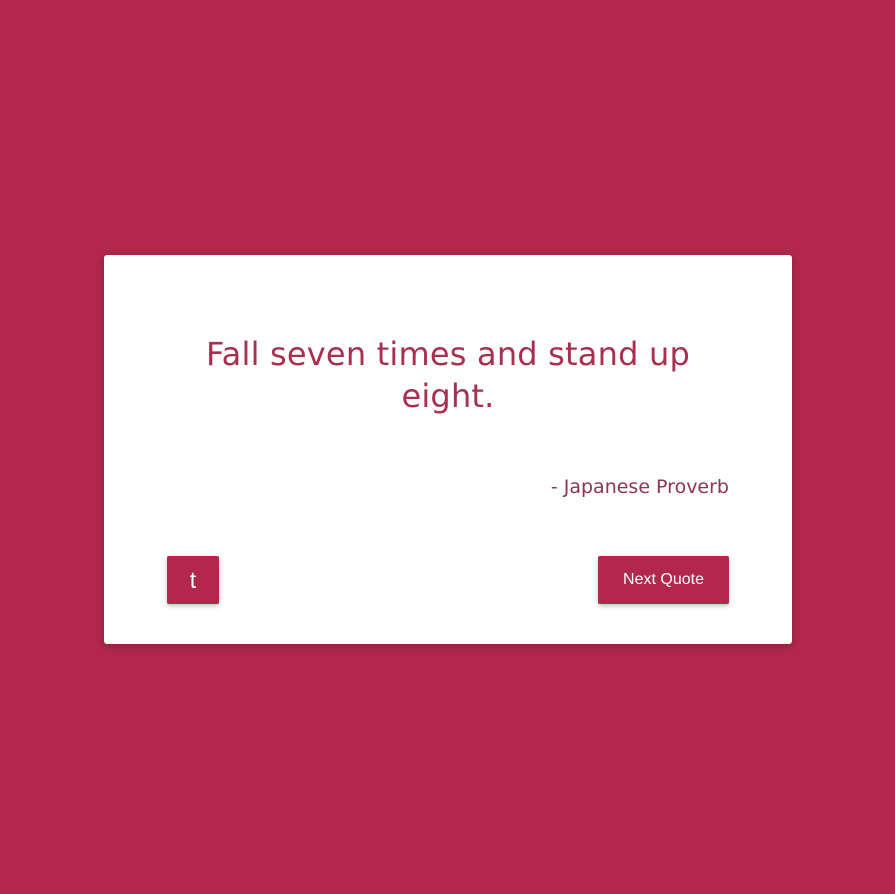  What do you see at coordinates (639, 487) in the screenshot?
I see `quote-author: - Japanese Proverb` at bounding box center [639, 487].